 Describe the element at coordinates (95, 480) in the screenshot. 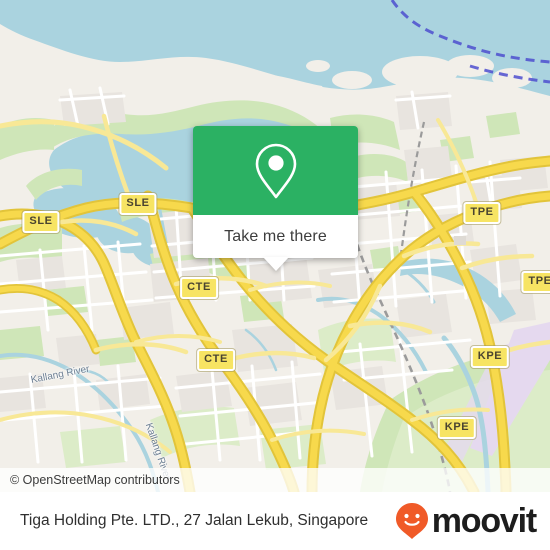

I see `osm-attribution-text: © OpenStreetMap contributors` at that location.